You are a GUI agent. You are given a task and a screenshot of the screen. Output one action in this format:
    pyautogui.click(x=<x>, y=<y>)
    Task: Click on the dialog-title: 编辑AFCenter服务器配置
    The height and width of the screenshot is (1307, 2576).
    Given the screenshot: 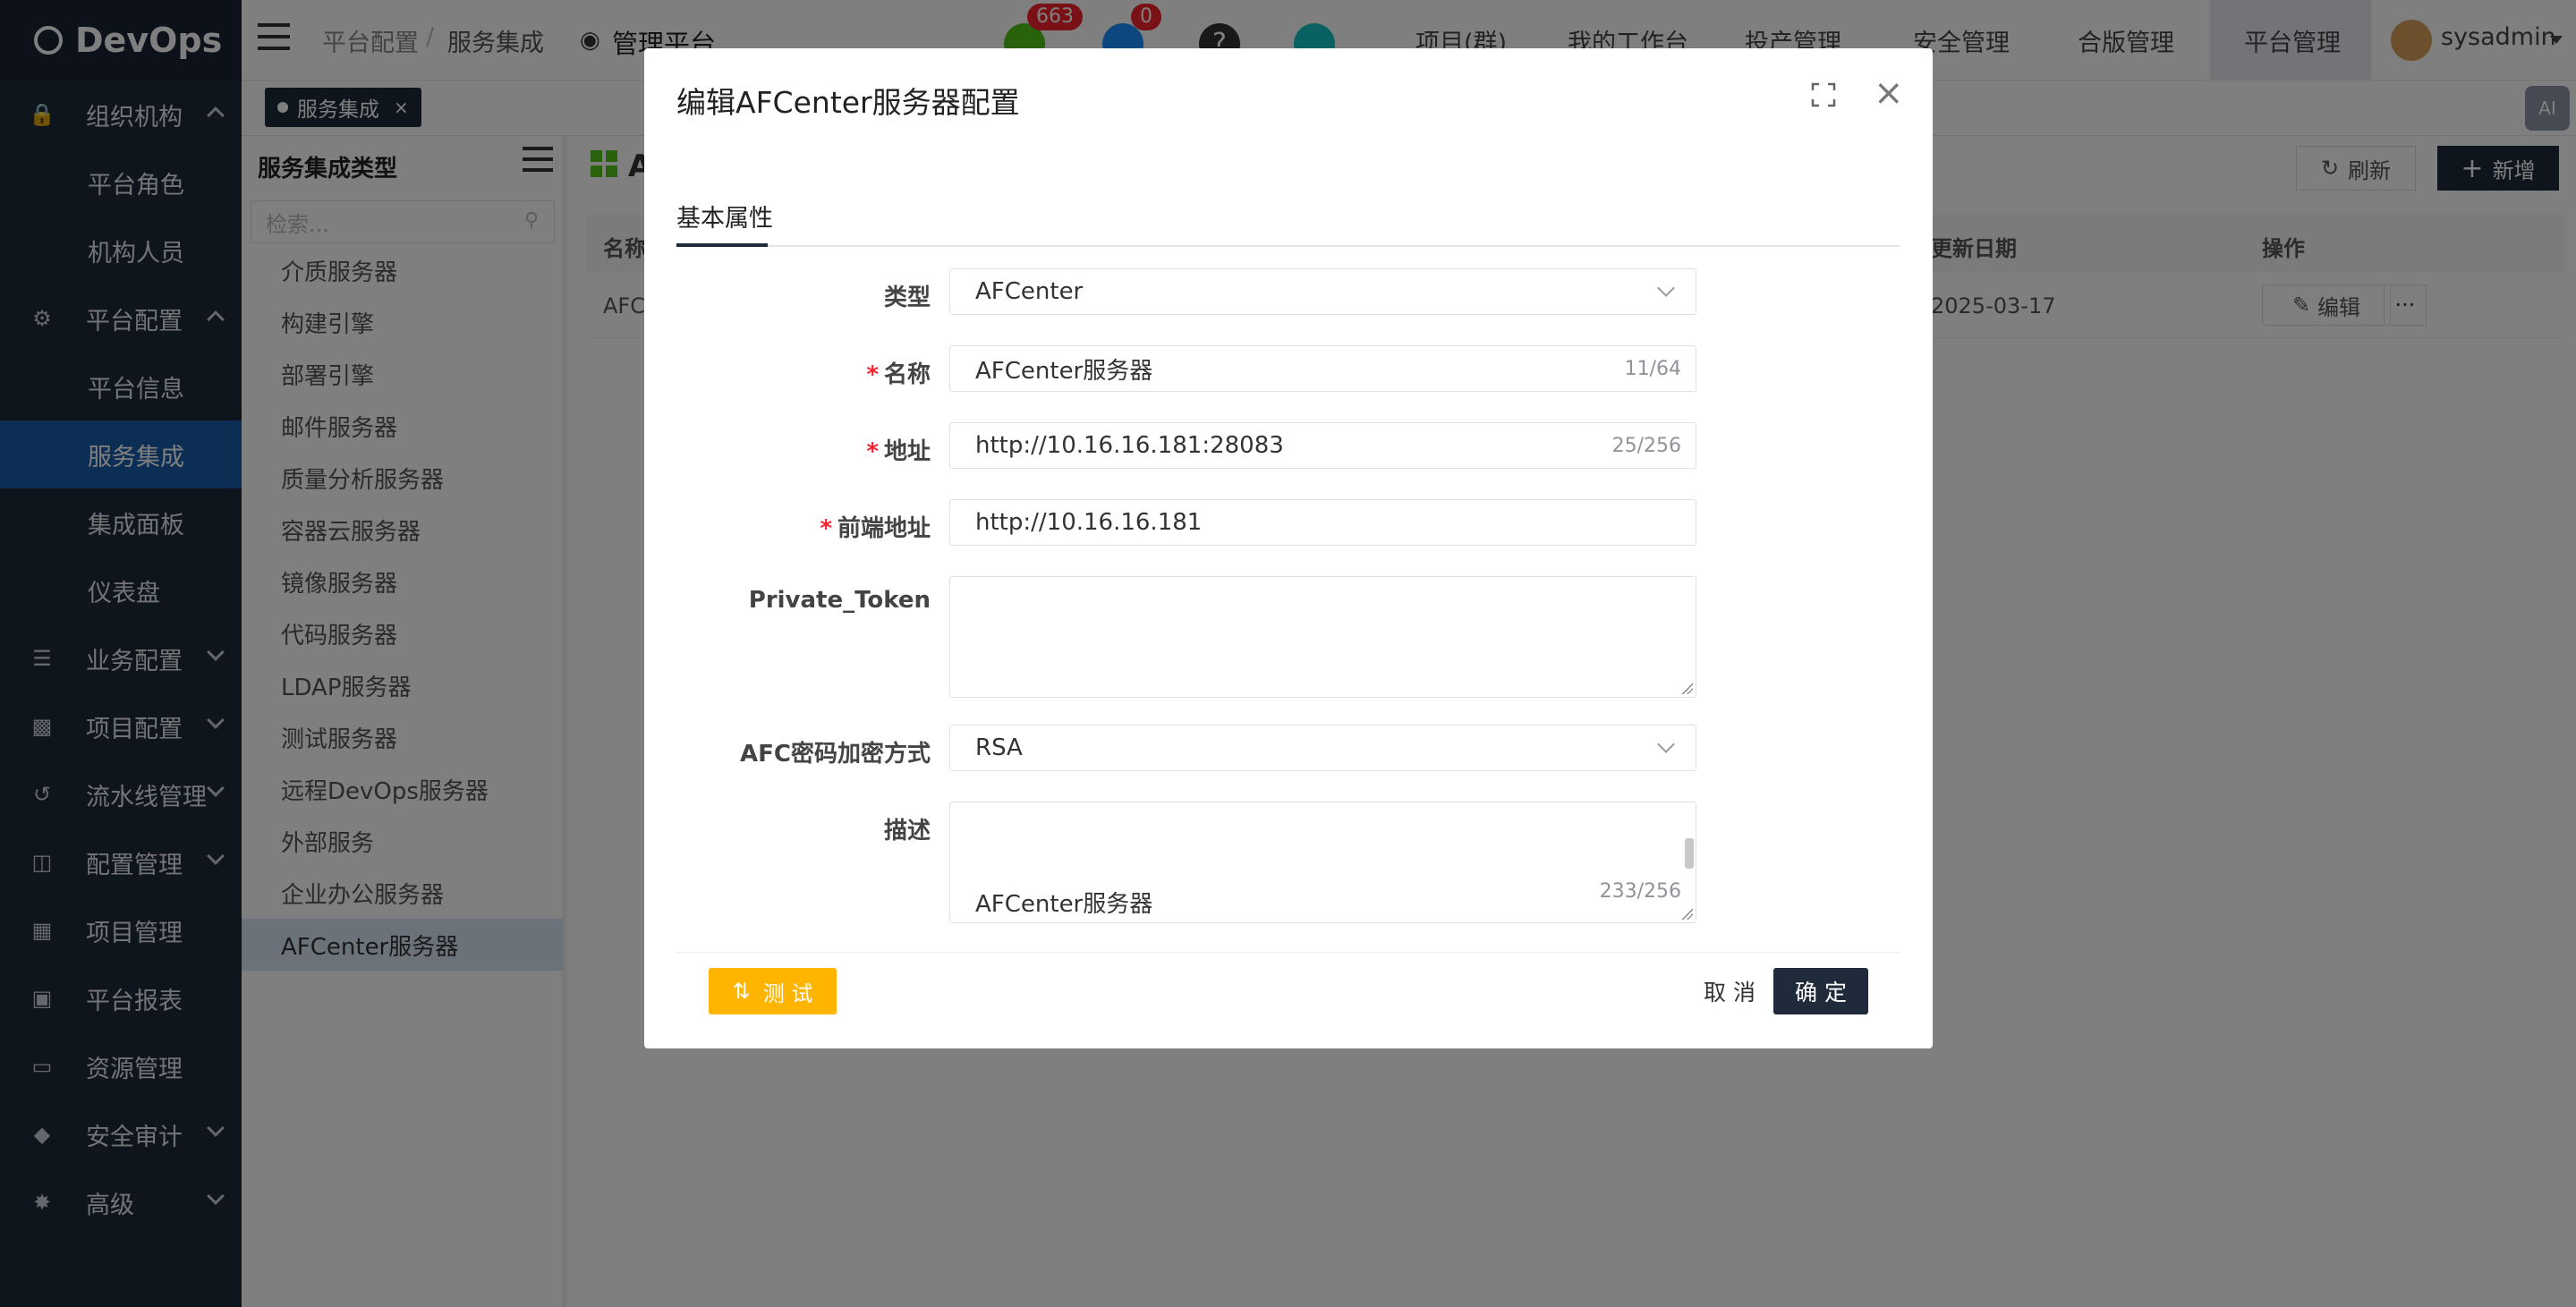 What is the action you would take?
    pyautogui.click(x=848, y=102)
    